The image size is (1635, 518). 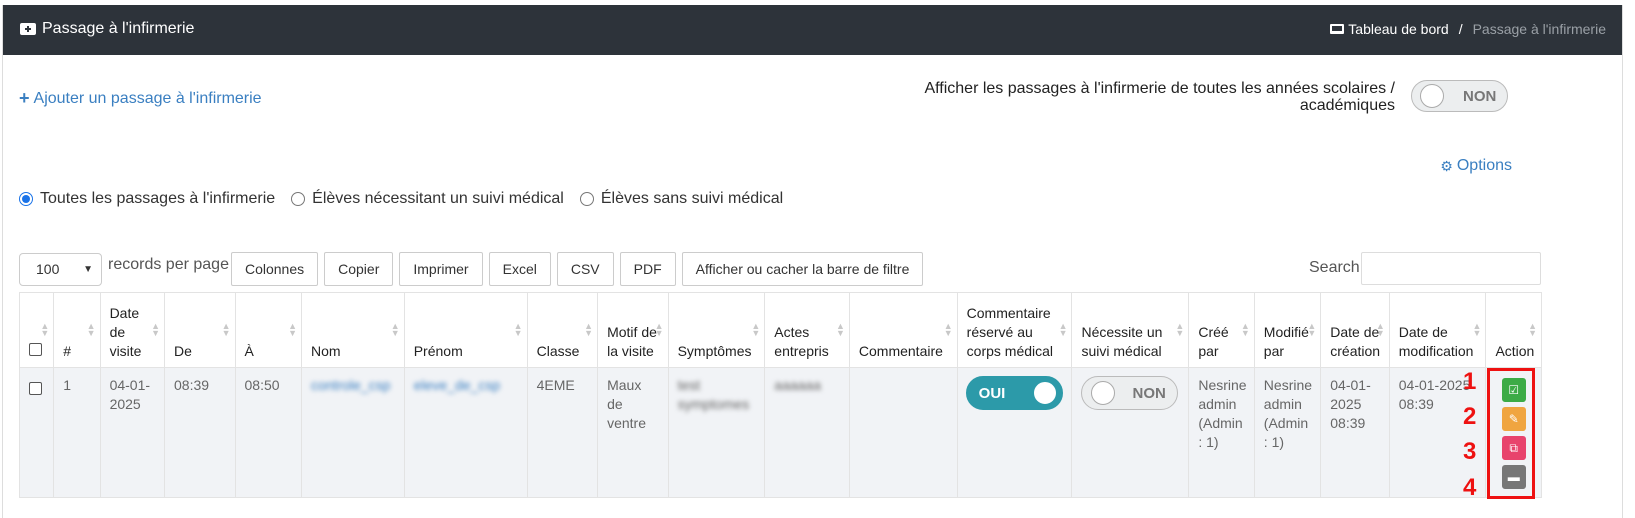 I want to click on edit-button: ✎, so click(x=1513, y=419).